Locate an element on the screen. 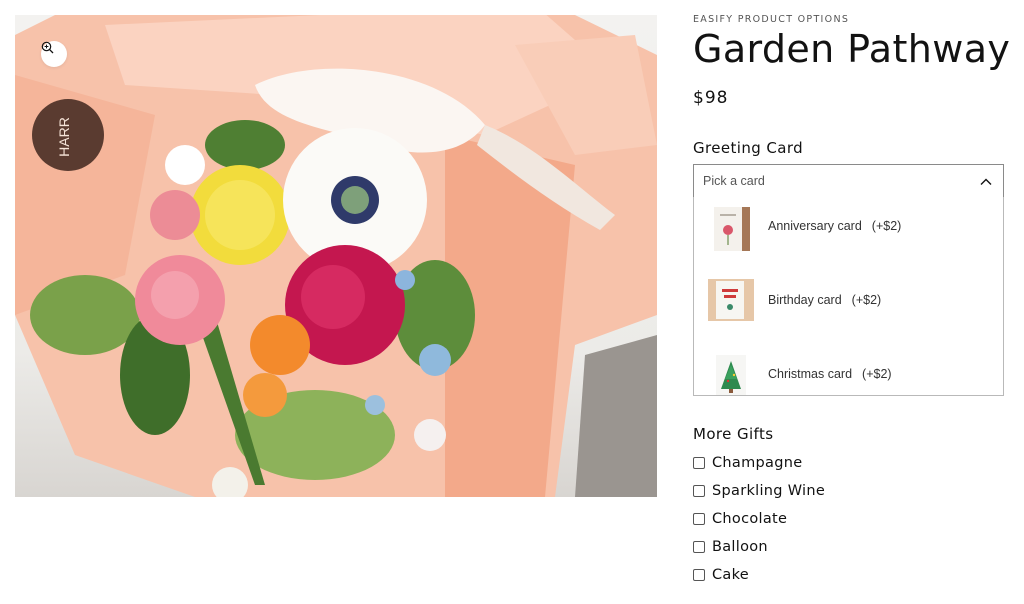 Image resolution: width=1024 pixels, height=604 pixels. anniversary-card-thumbnail is located at coordinates (731, 229).